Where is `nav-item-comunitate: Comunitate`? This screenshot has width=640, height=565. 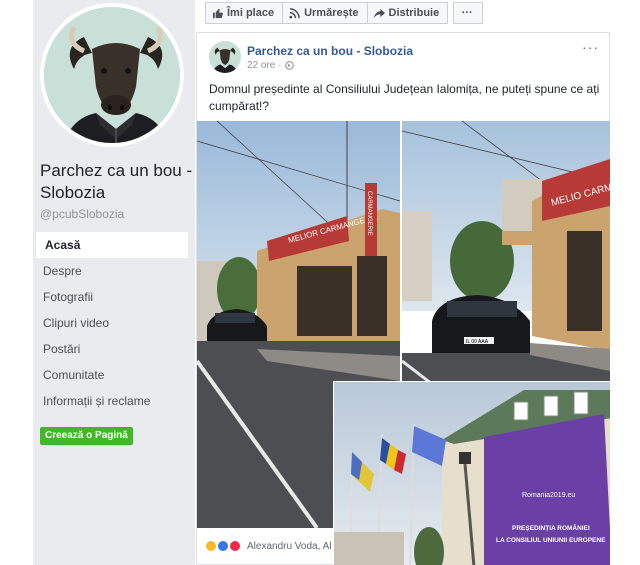 nav-item-comunitate: Comunitate is located at coordinates (112, 375).